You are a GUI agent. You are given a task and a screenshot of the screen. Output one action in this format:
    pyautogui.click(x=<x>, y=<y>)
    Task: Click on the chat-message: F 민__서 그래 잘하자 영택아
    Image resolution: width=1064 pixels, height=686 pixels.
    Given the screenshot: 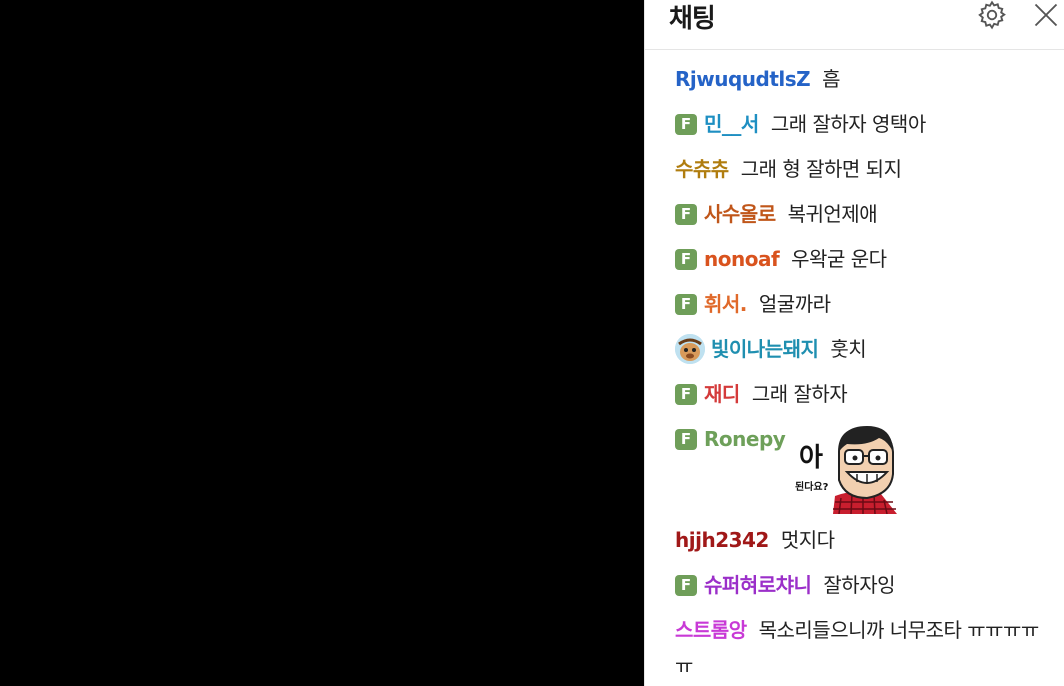 What is the action you would take?
    pyautogui.click(x=861, y=124)
    